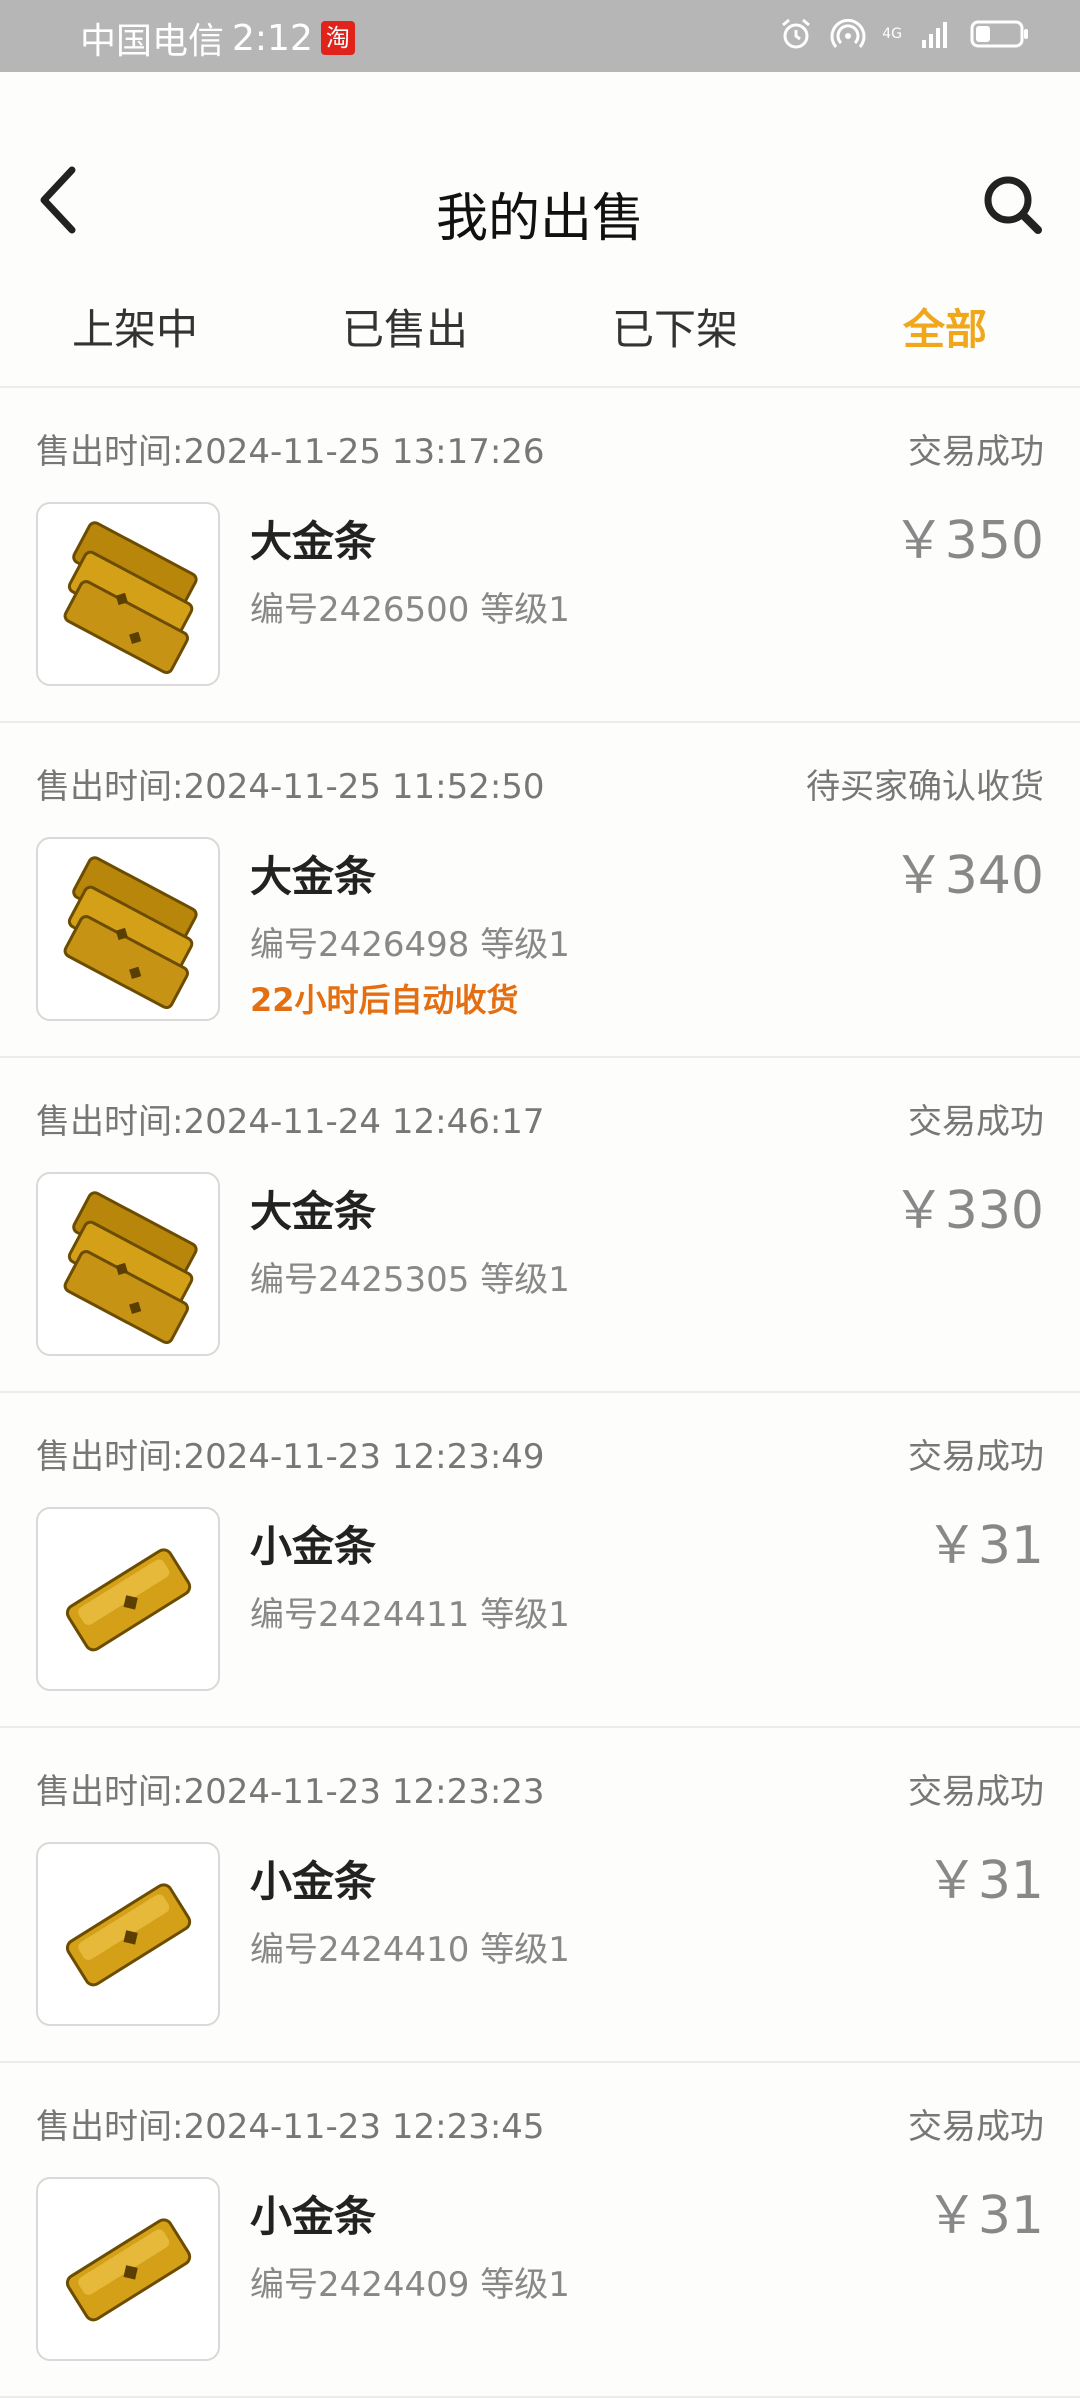 This screenshot has width=1080, height=2398. Describe the element at coordinates (290, 452) in the screenshot. I see `sold-time: 售出时间:2024-11-25 13:17:26` at that location.